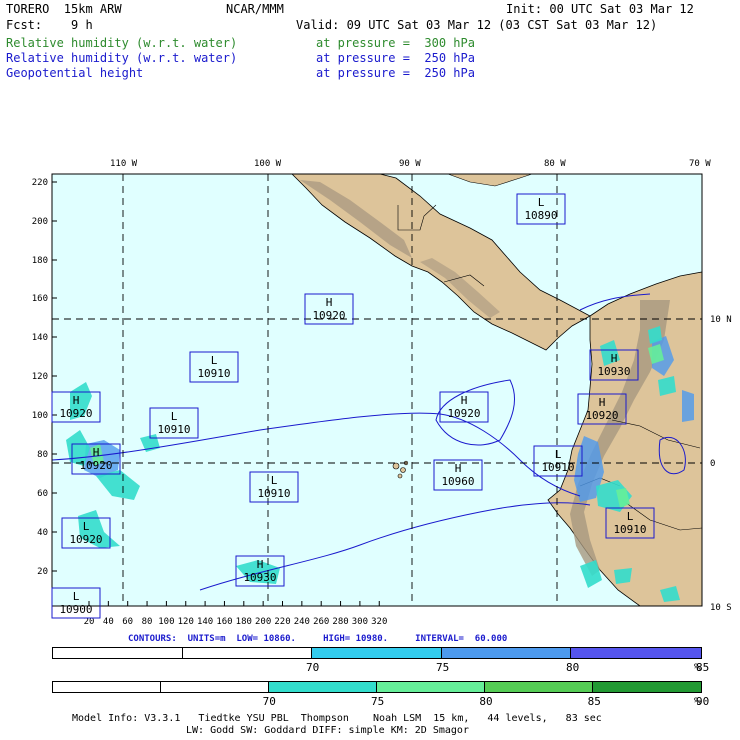 This screenshot has width=740, height=740. I want to click on lon-label: 90 W, so click(410, 164).